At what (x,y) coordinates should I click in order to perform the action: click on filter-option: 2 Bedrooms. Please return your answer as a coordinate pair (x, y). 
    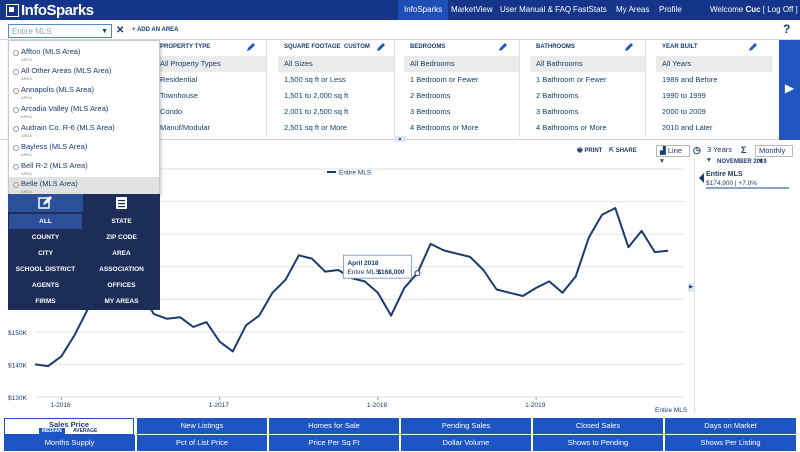
    Looking at the image, I should click on (461, 96).